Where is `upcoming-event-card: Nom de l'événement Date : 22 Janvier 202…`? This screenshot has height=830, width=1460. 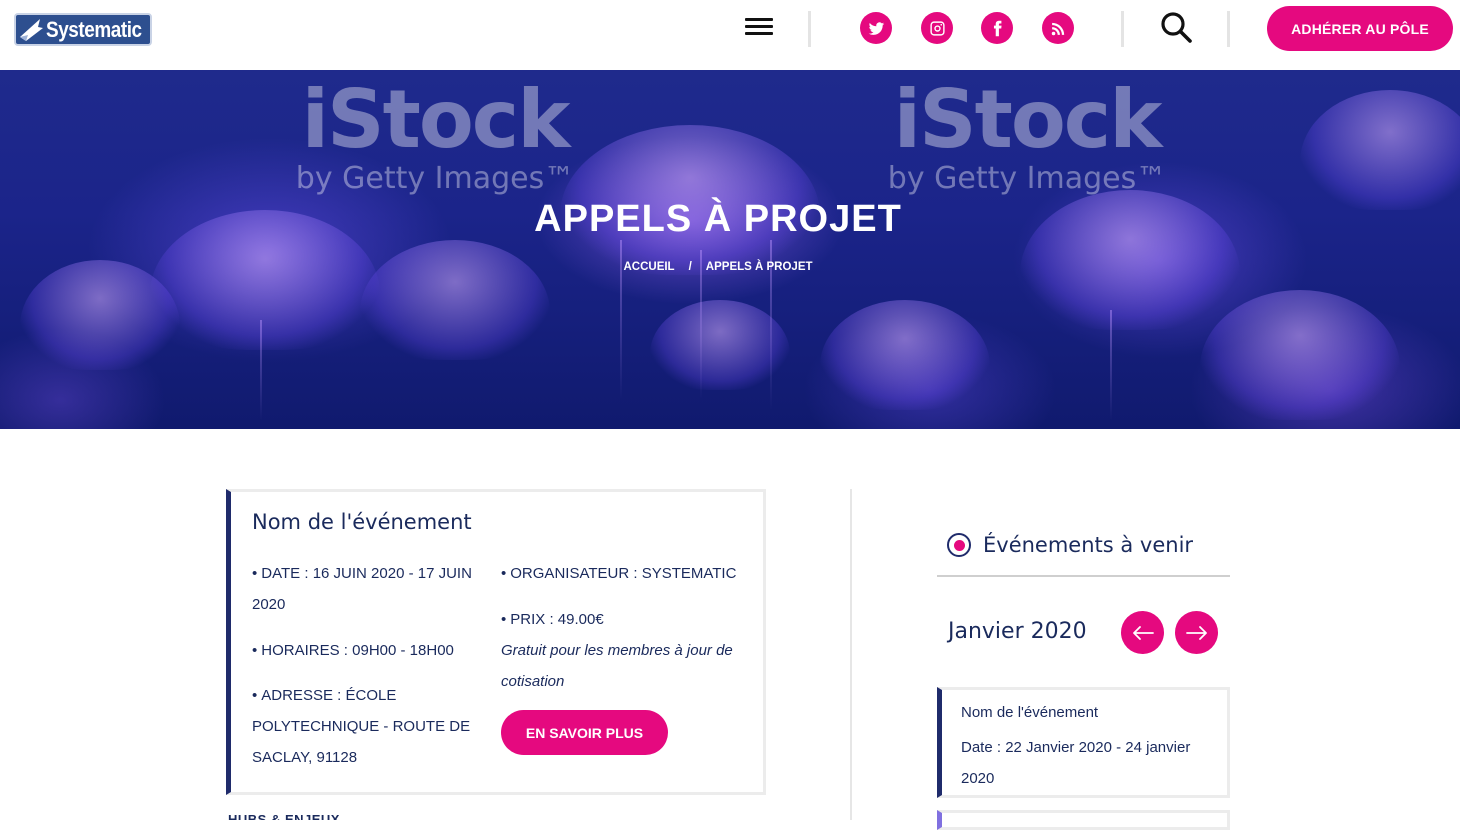 upcoming-event-card: Nom de l'événement Date : 22 Janvier 202… is located at coordinates (1083, 742).